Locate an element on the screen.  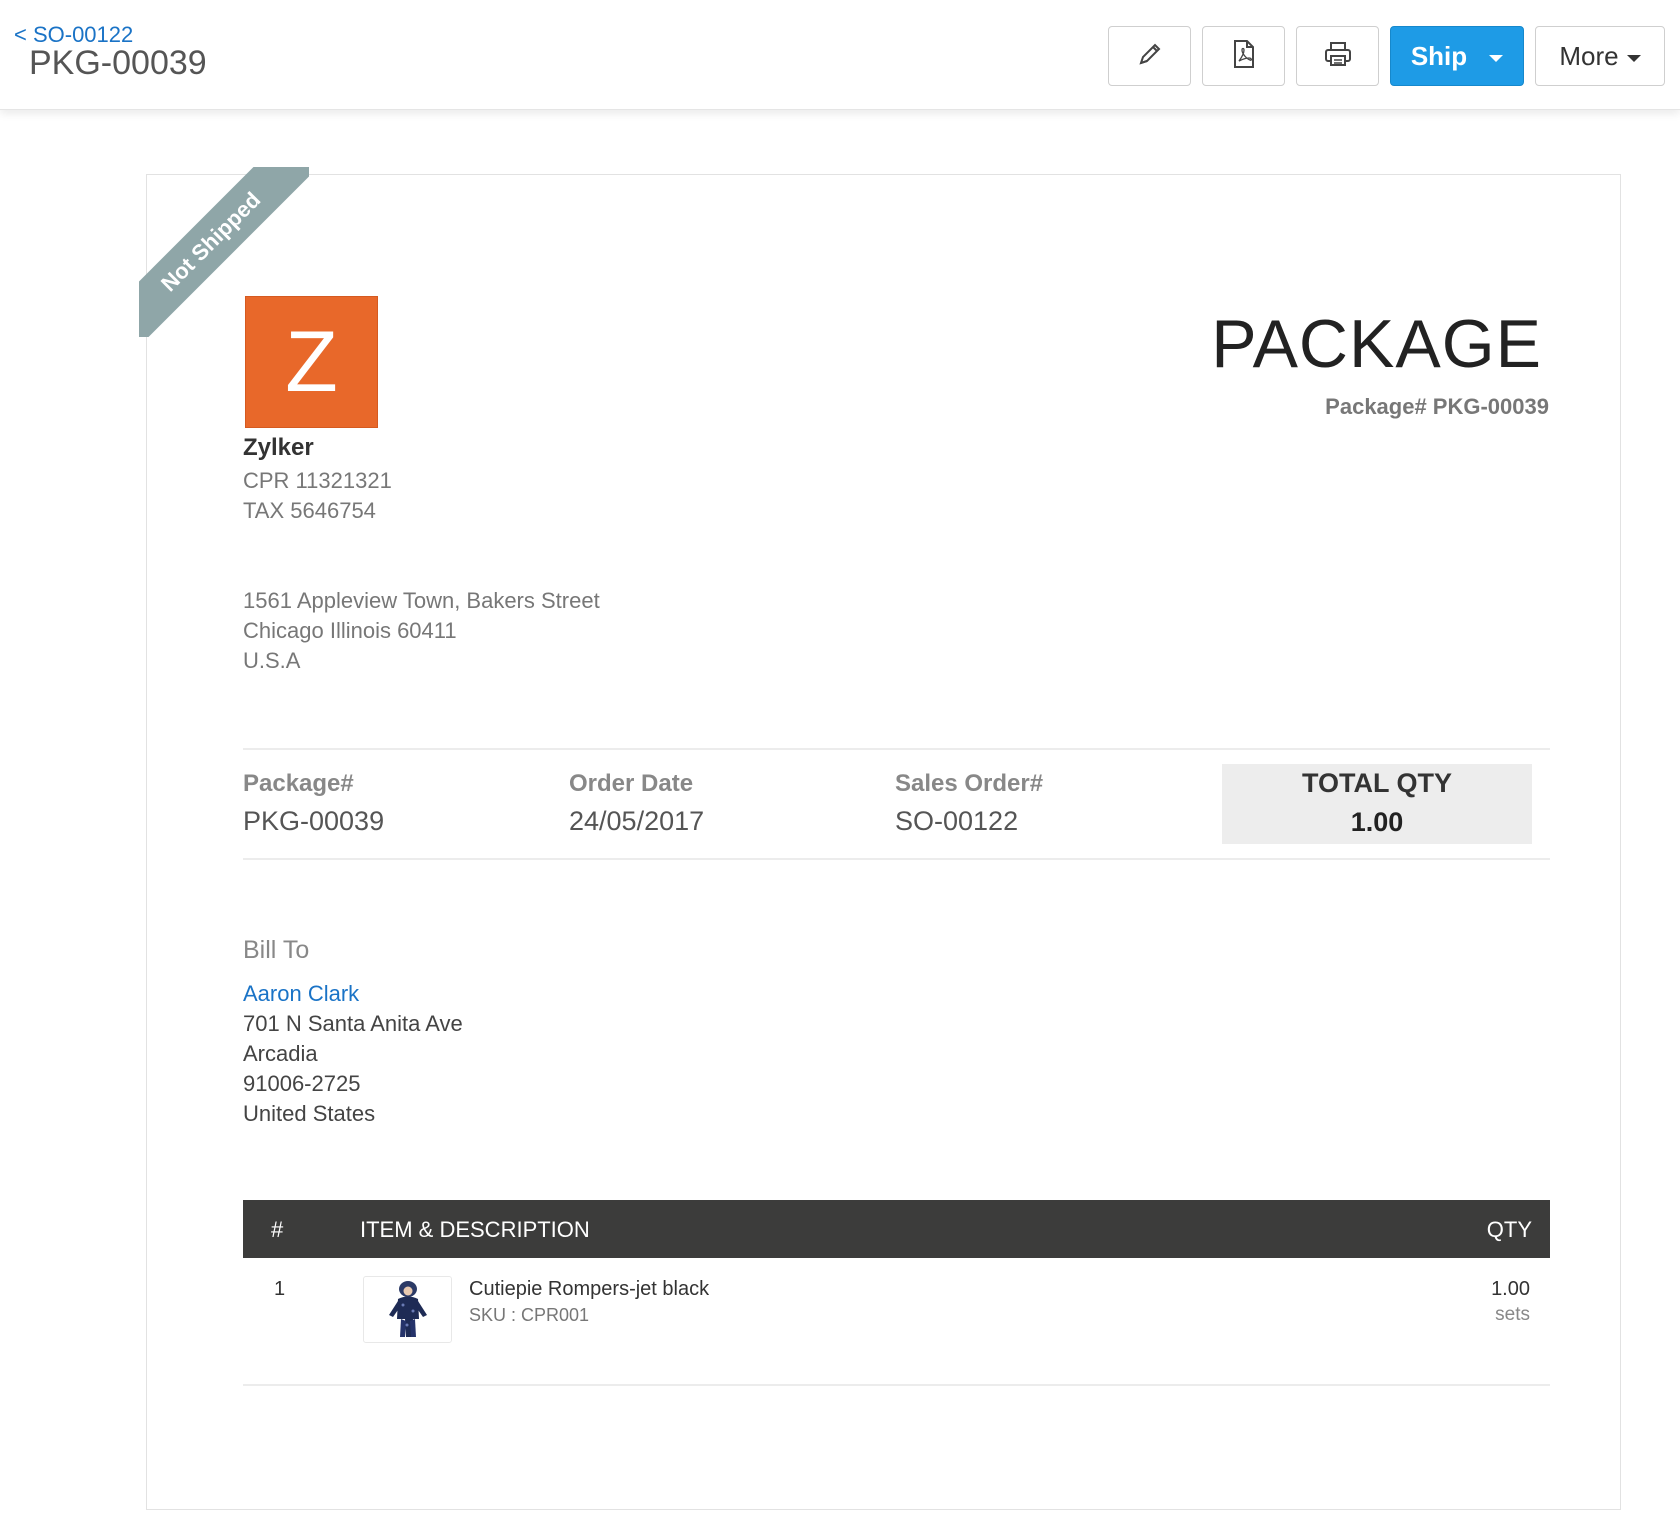
company-logo: Z is located at coordinates (311, 362).